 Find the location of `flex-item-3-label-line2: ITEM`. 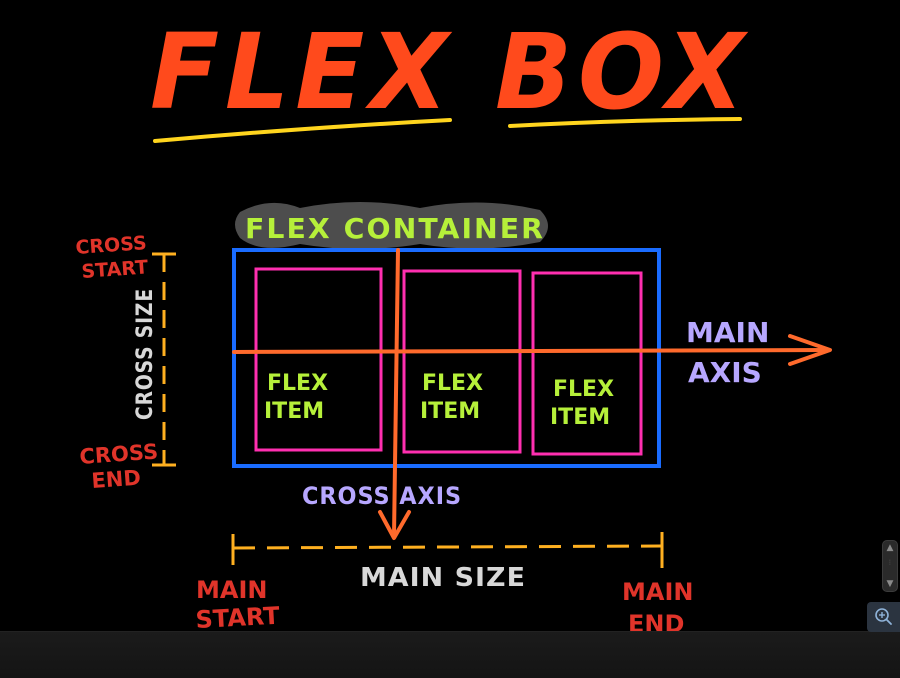

flex-item-3-label-line2: ITEM is located at coordinates (580, 417).